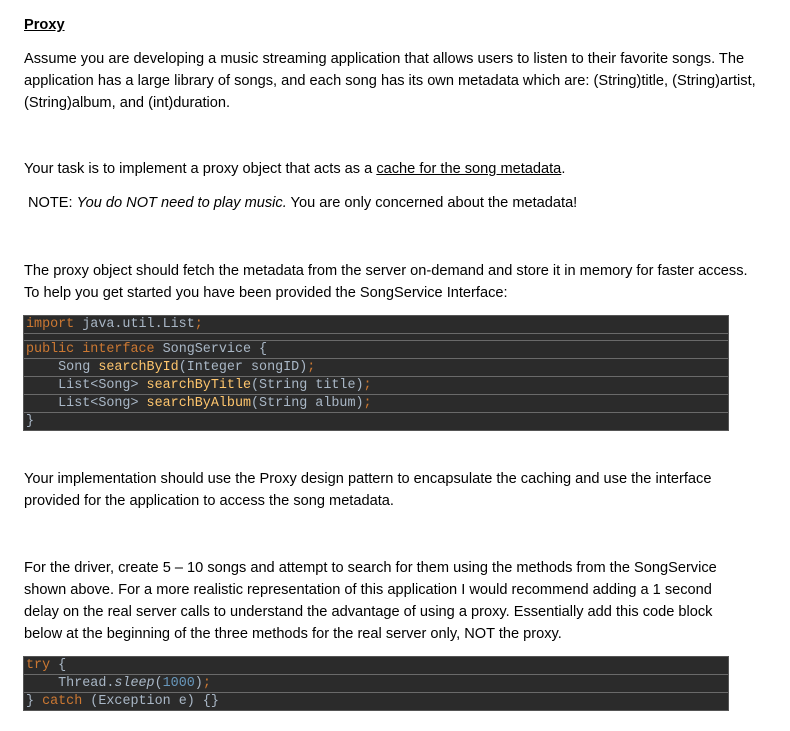  I want to click on return-type: Song, so click(62, 367).